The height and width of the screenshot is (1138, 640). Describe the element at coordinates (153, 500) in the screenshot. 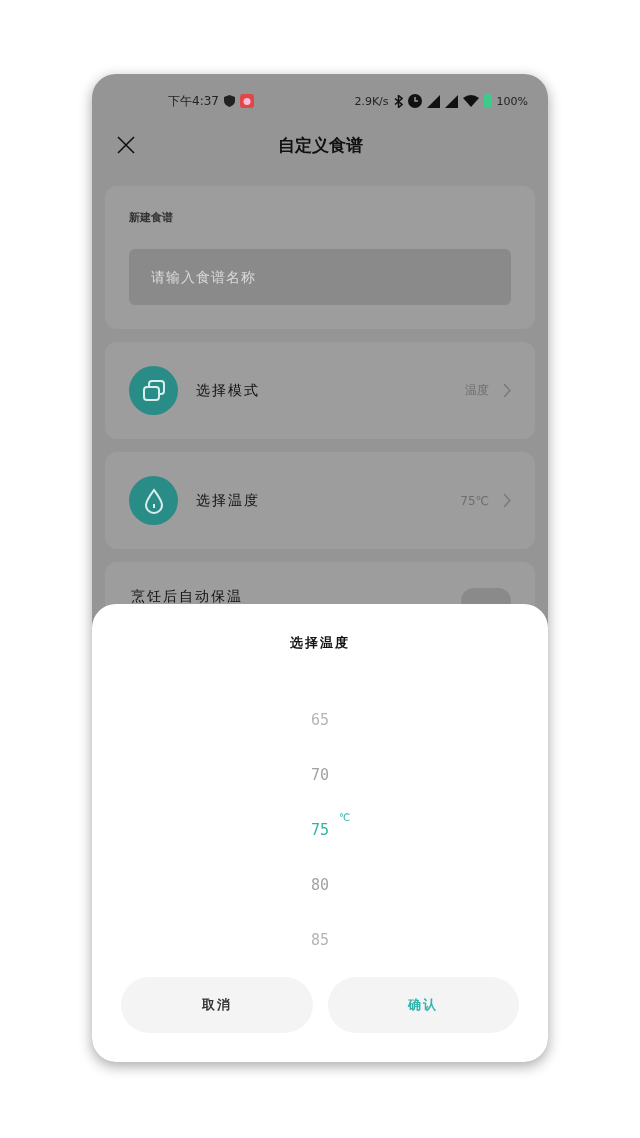

I see `drop-icon` at that location.